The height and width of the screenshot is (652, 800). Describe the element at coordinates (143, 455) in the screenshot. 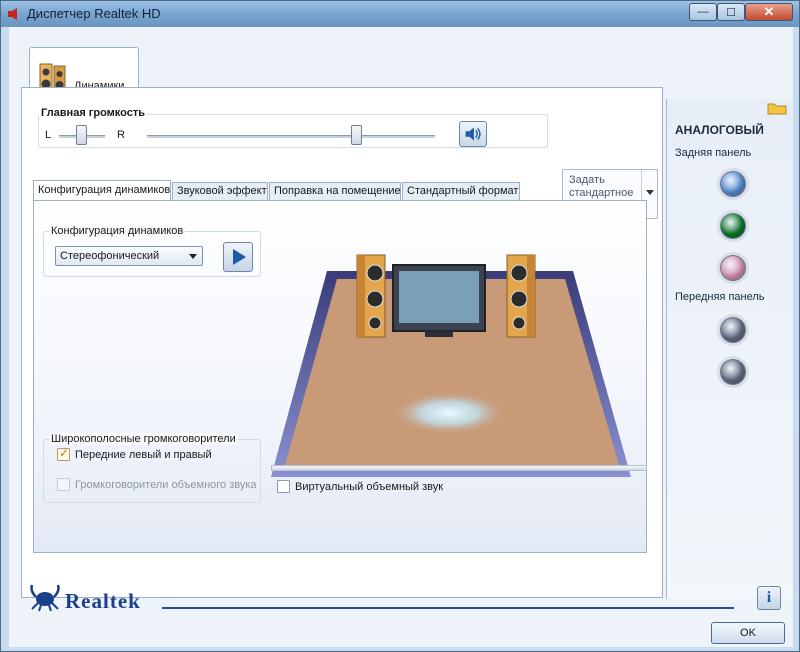

I see `front-speakers-label: Передние левый и правый` at that location.